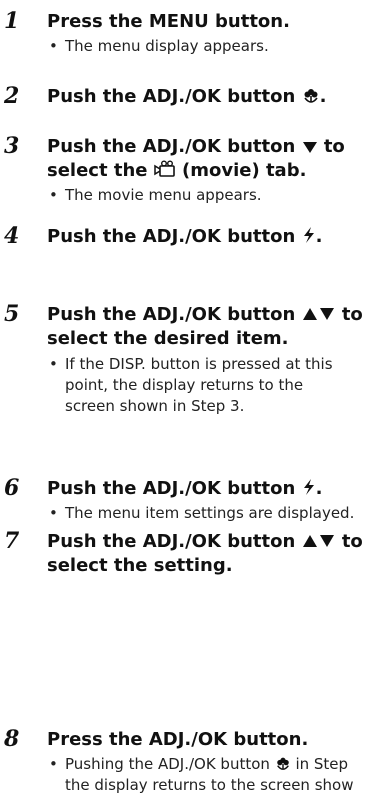  What do you see at coordinates (168, 21) in the screenshot?
I see `step-title: Press the MENU button.` at bounding box center [168, 21].